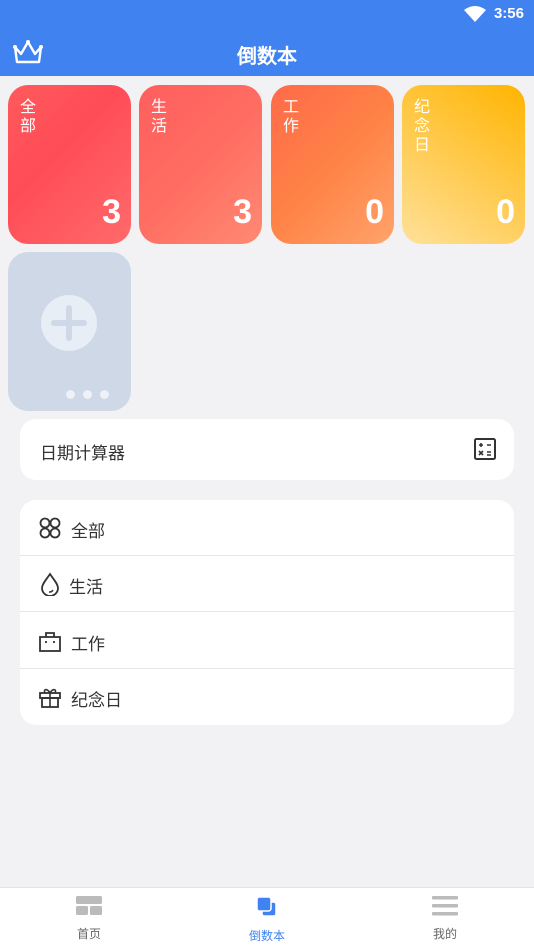 This screenshot has width=534, height=949. I want to click on card-label: 生活, so click(159, 116).